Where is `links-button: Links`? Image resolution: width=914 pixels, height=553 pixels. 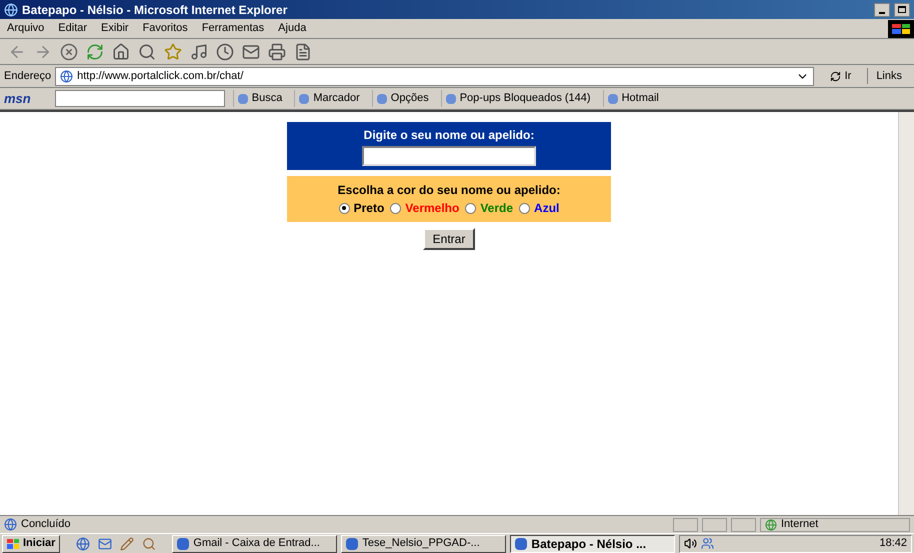
links-button: Links is located at coordinates (888, 76).